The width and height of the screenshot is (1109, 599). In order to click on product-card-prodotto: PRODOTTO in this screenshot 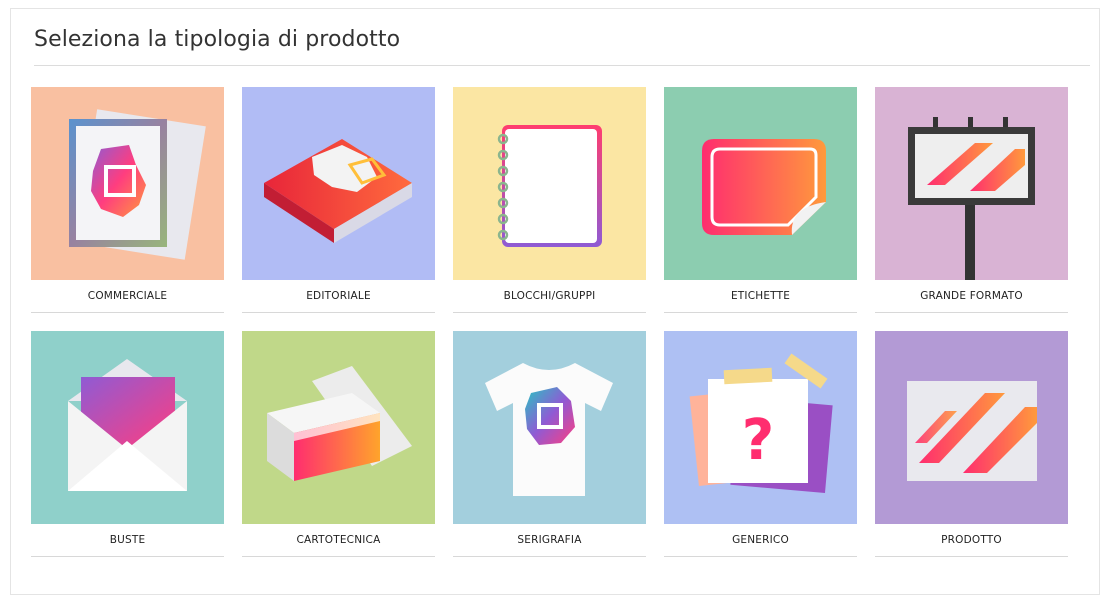, I will do `click(971, 444)`.